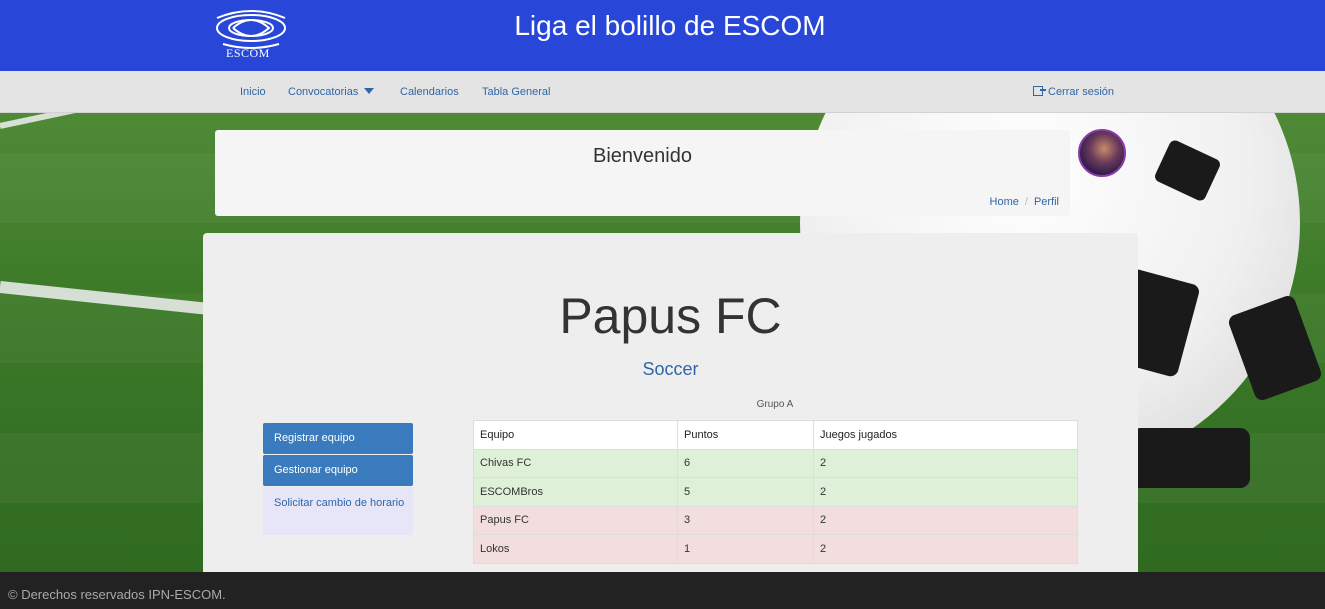 The height and width of the screenshot is (609, 1325). I want to click on nav-tabla-general-link: Tabla General, so click(516, 92).